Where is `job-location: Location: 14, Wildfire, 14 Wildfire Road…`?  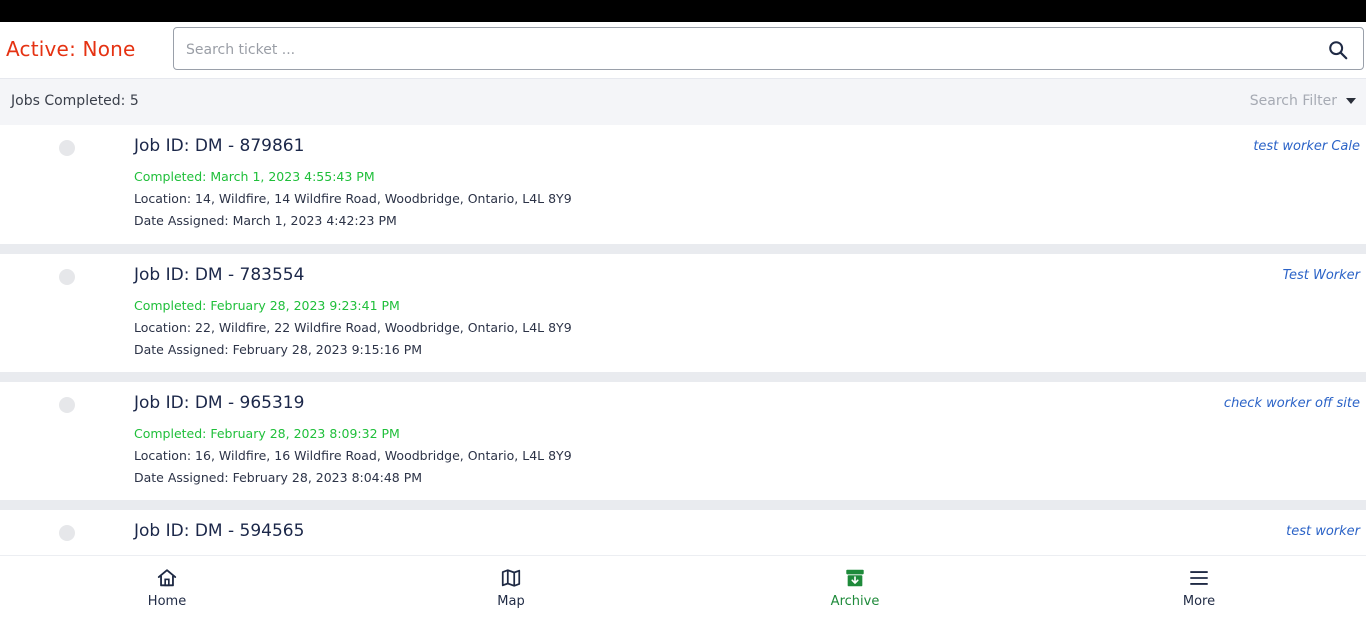
job-location: Location: 14, Wildfire, 14 Wildfire Road… is located at coordinates (353, 198).